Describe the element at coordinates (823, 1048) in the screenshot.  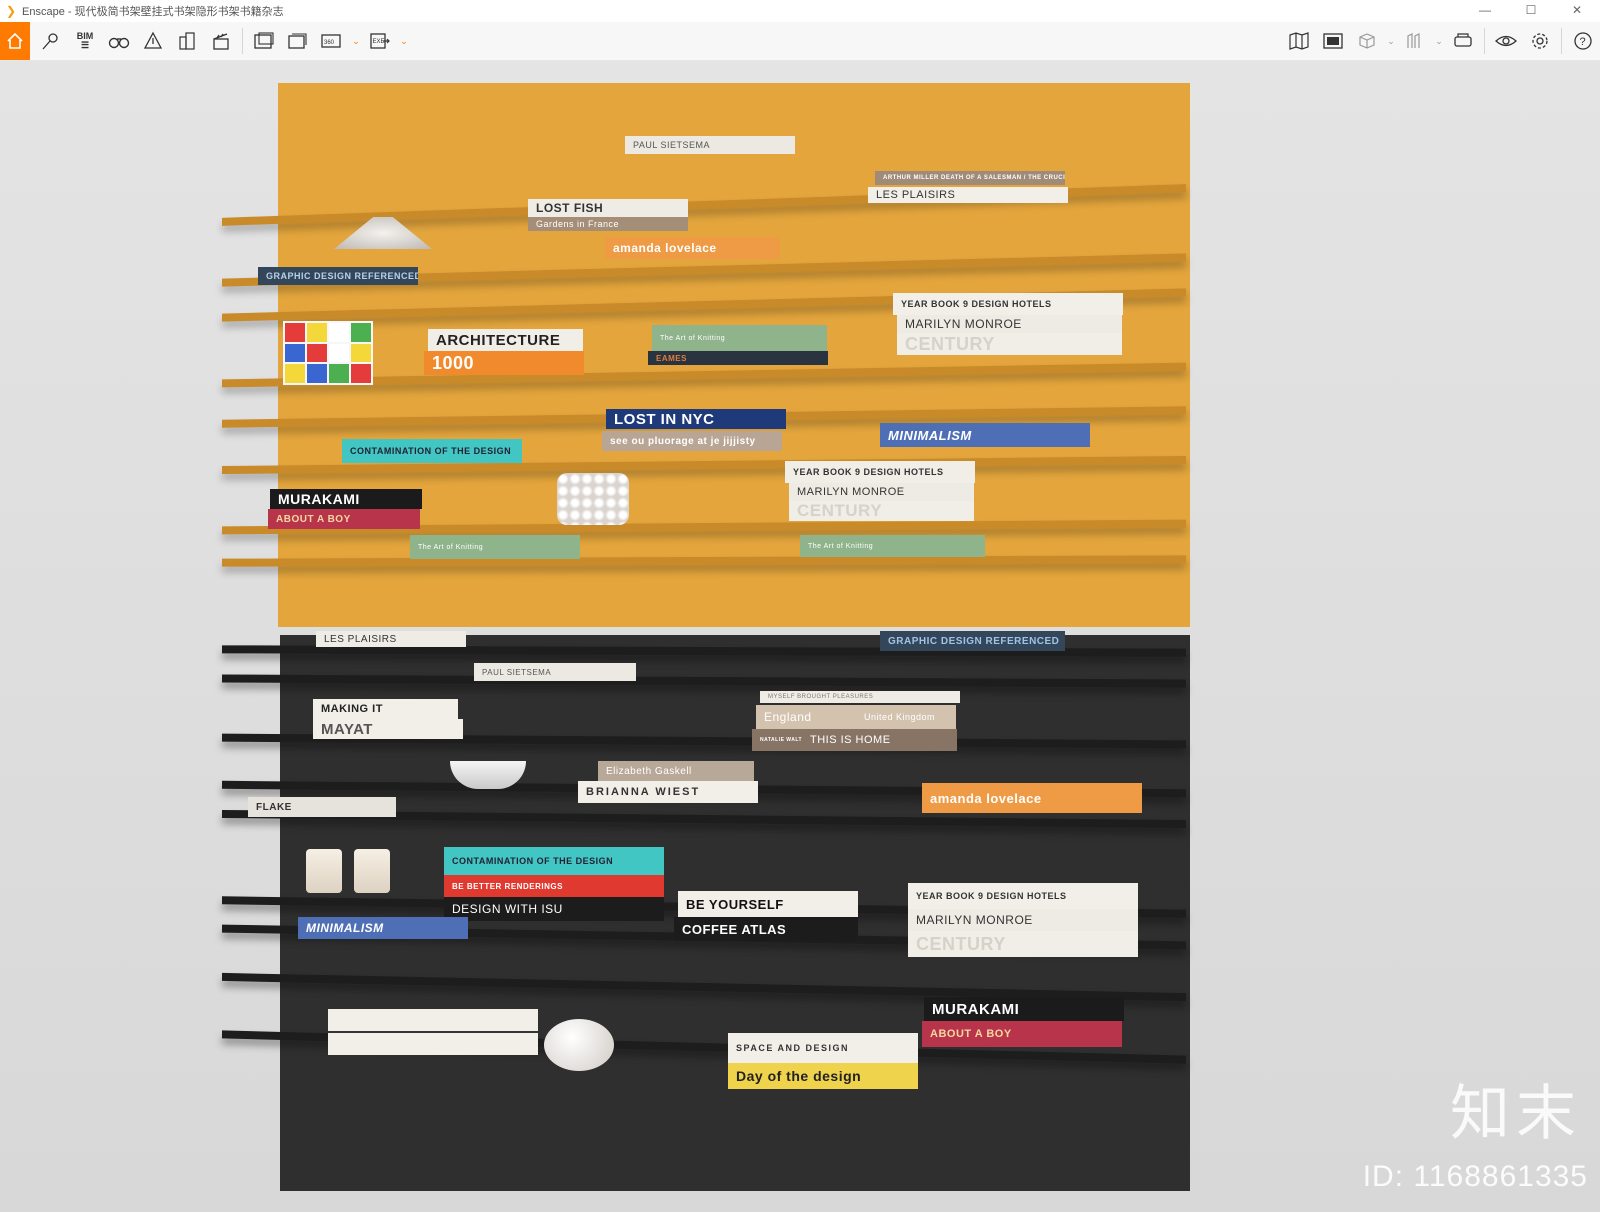
I see `book: SPACE AND DESIGN` at that location.